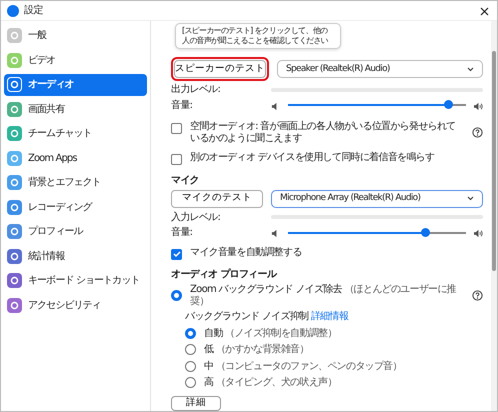  I want to click on tooltip: [スピーカーのテスト] をクリックして、他の人の音声が聞こえることを確認してください, so click(258, 36).